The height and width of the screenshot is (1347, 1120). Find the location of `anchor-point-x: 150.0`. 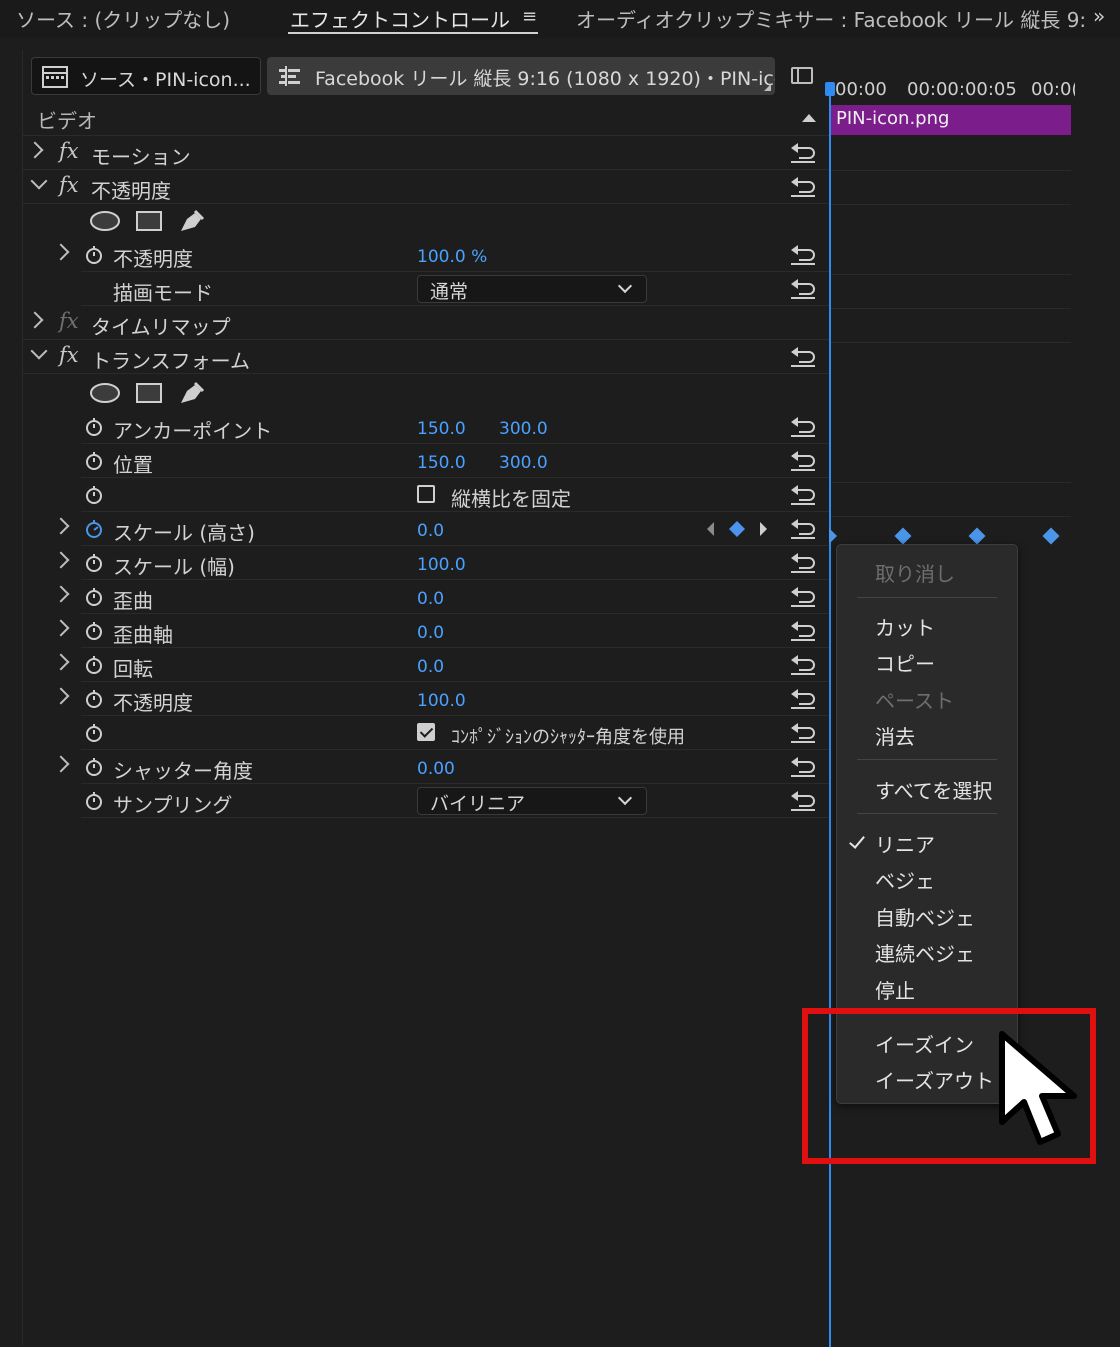

anchor-point-x: 150.0 is located at coordinates (441, 429).